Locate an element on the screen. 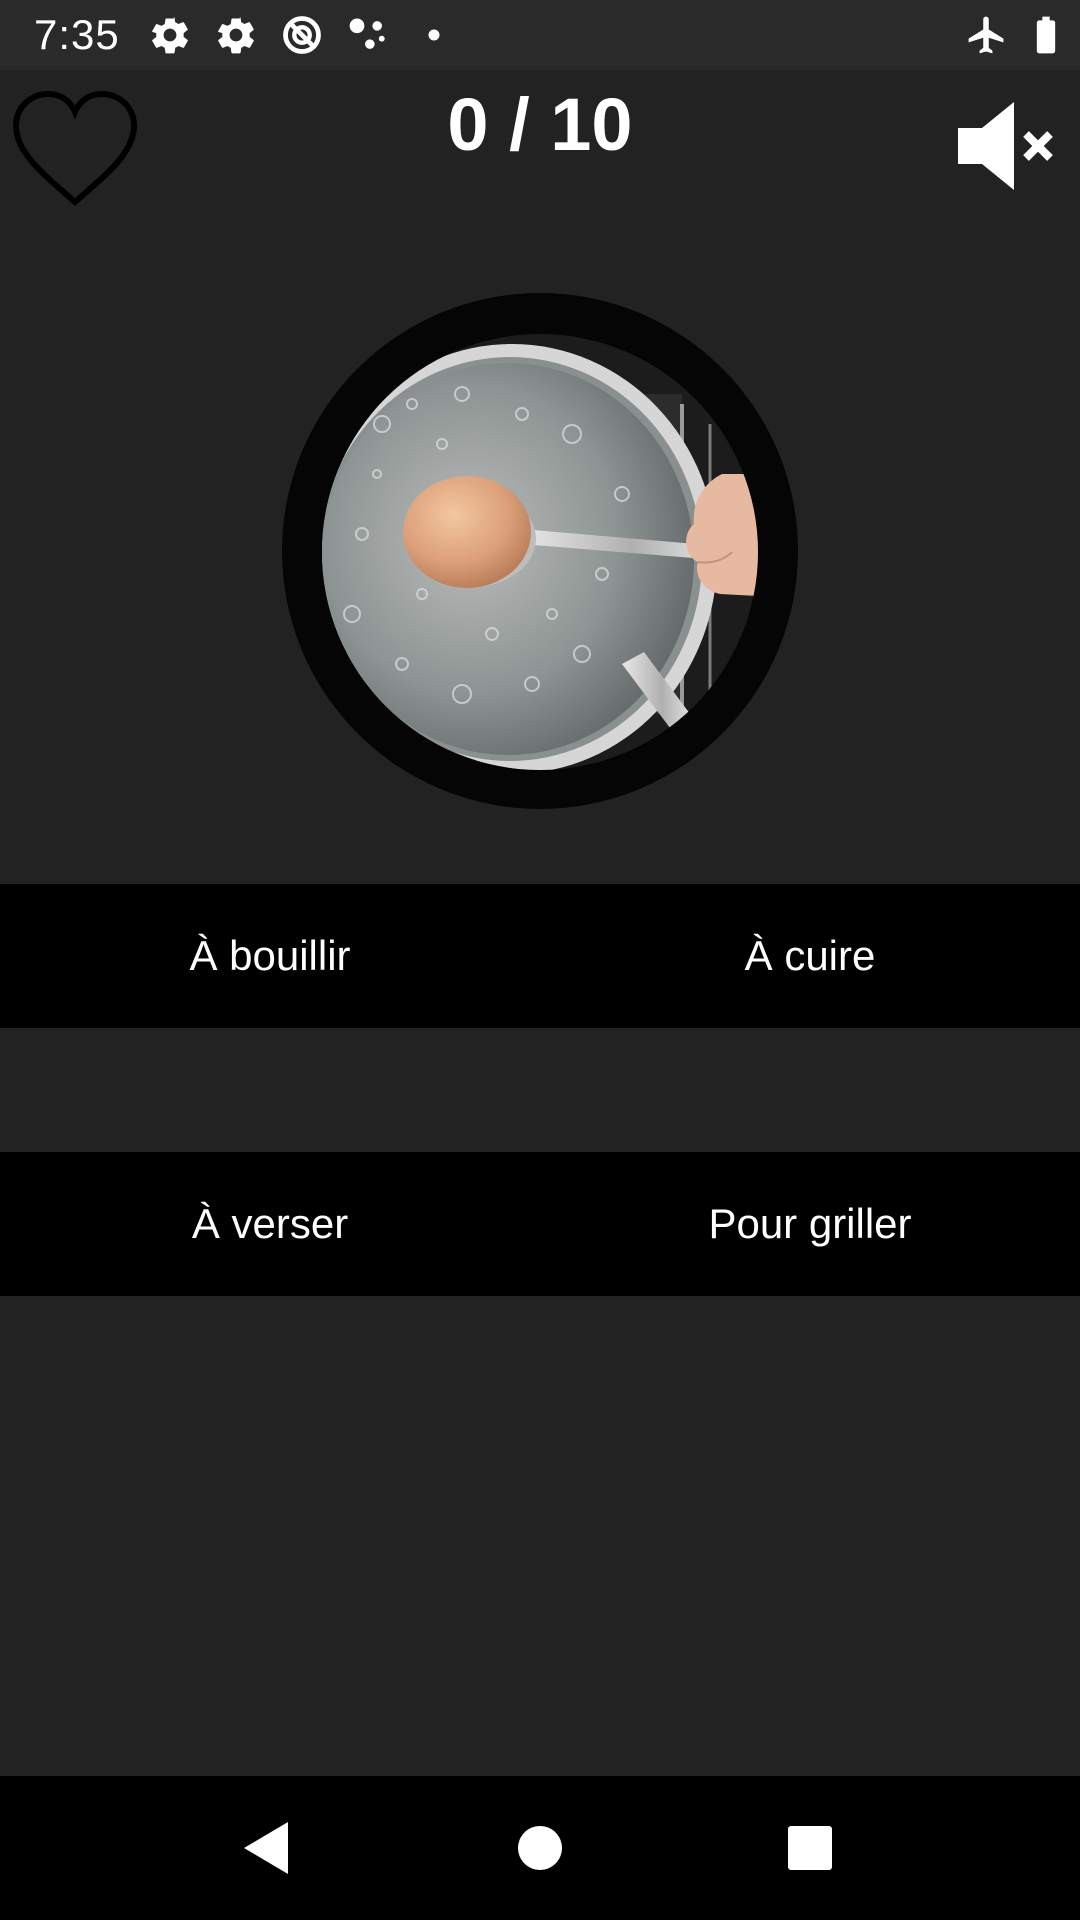  volume-muted-icon is located at coordinates (1005, 146).